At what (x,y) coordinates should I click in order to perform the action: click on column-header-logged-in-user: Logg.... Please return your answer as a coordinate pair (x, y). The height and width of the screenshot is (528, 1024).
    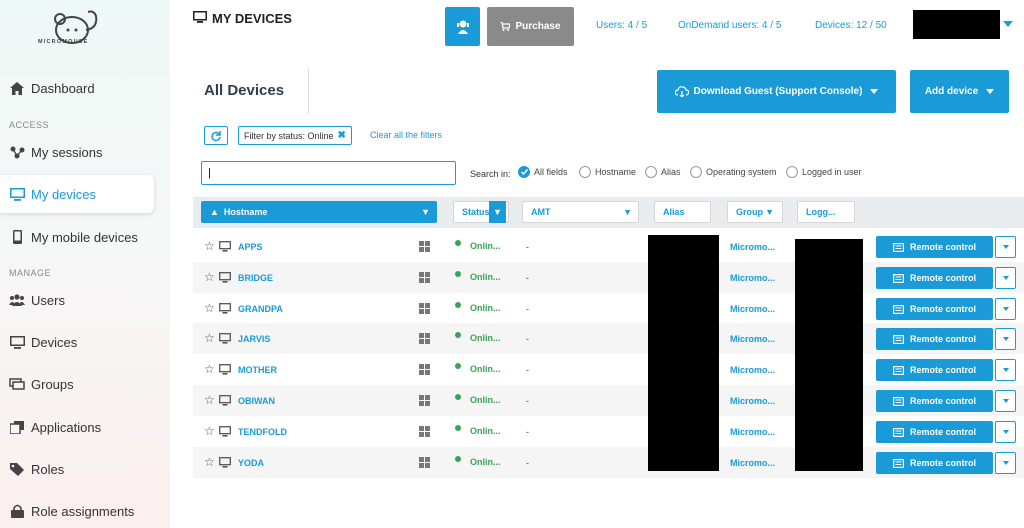
    Looking at the image, I should click on (826, 212).